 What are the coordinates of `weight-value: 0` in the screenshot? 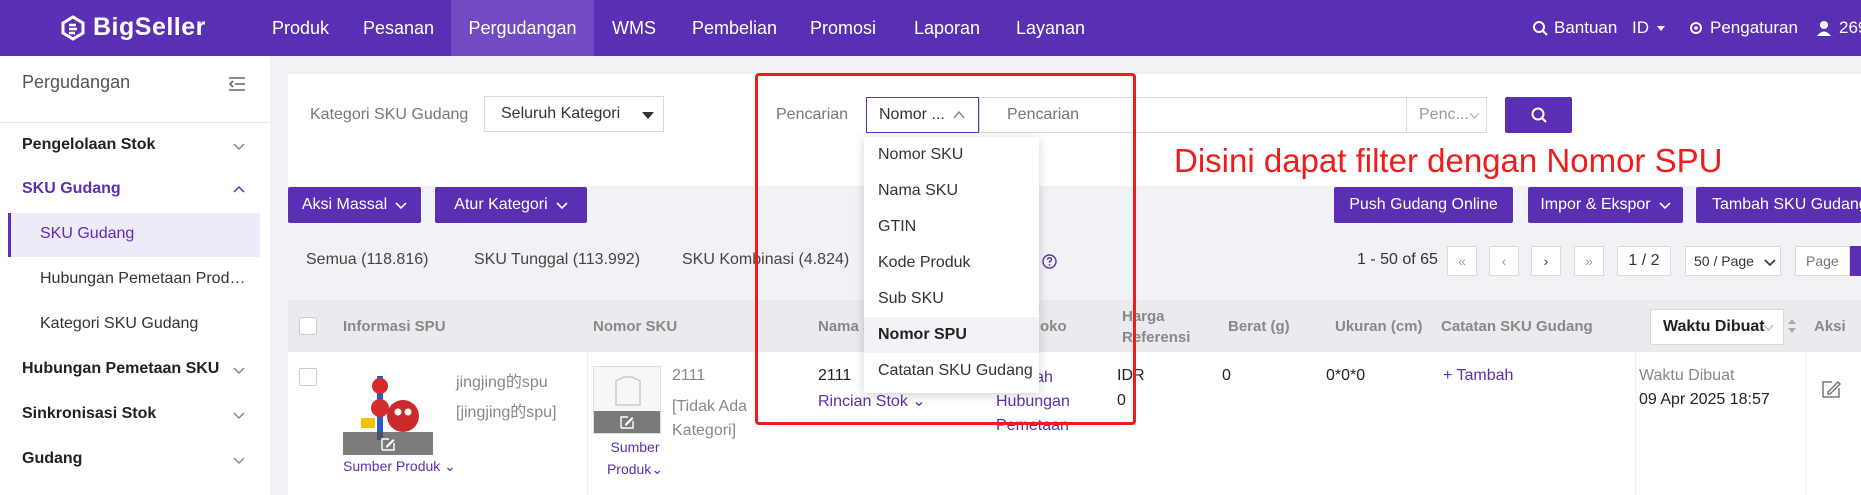 It's located at (1226, 375).